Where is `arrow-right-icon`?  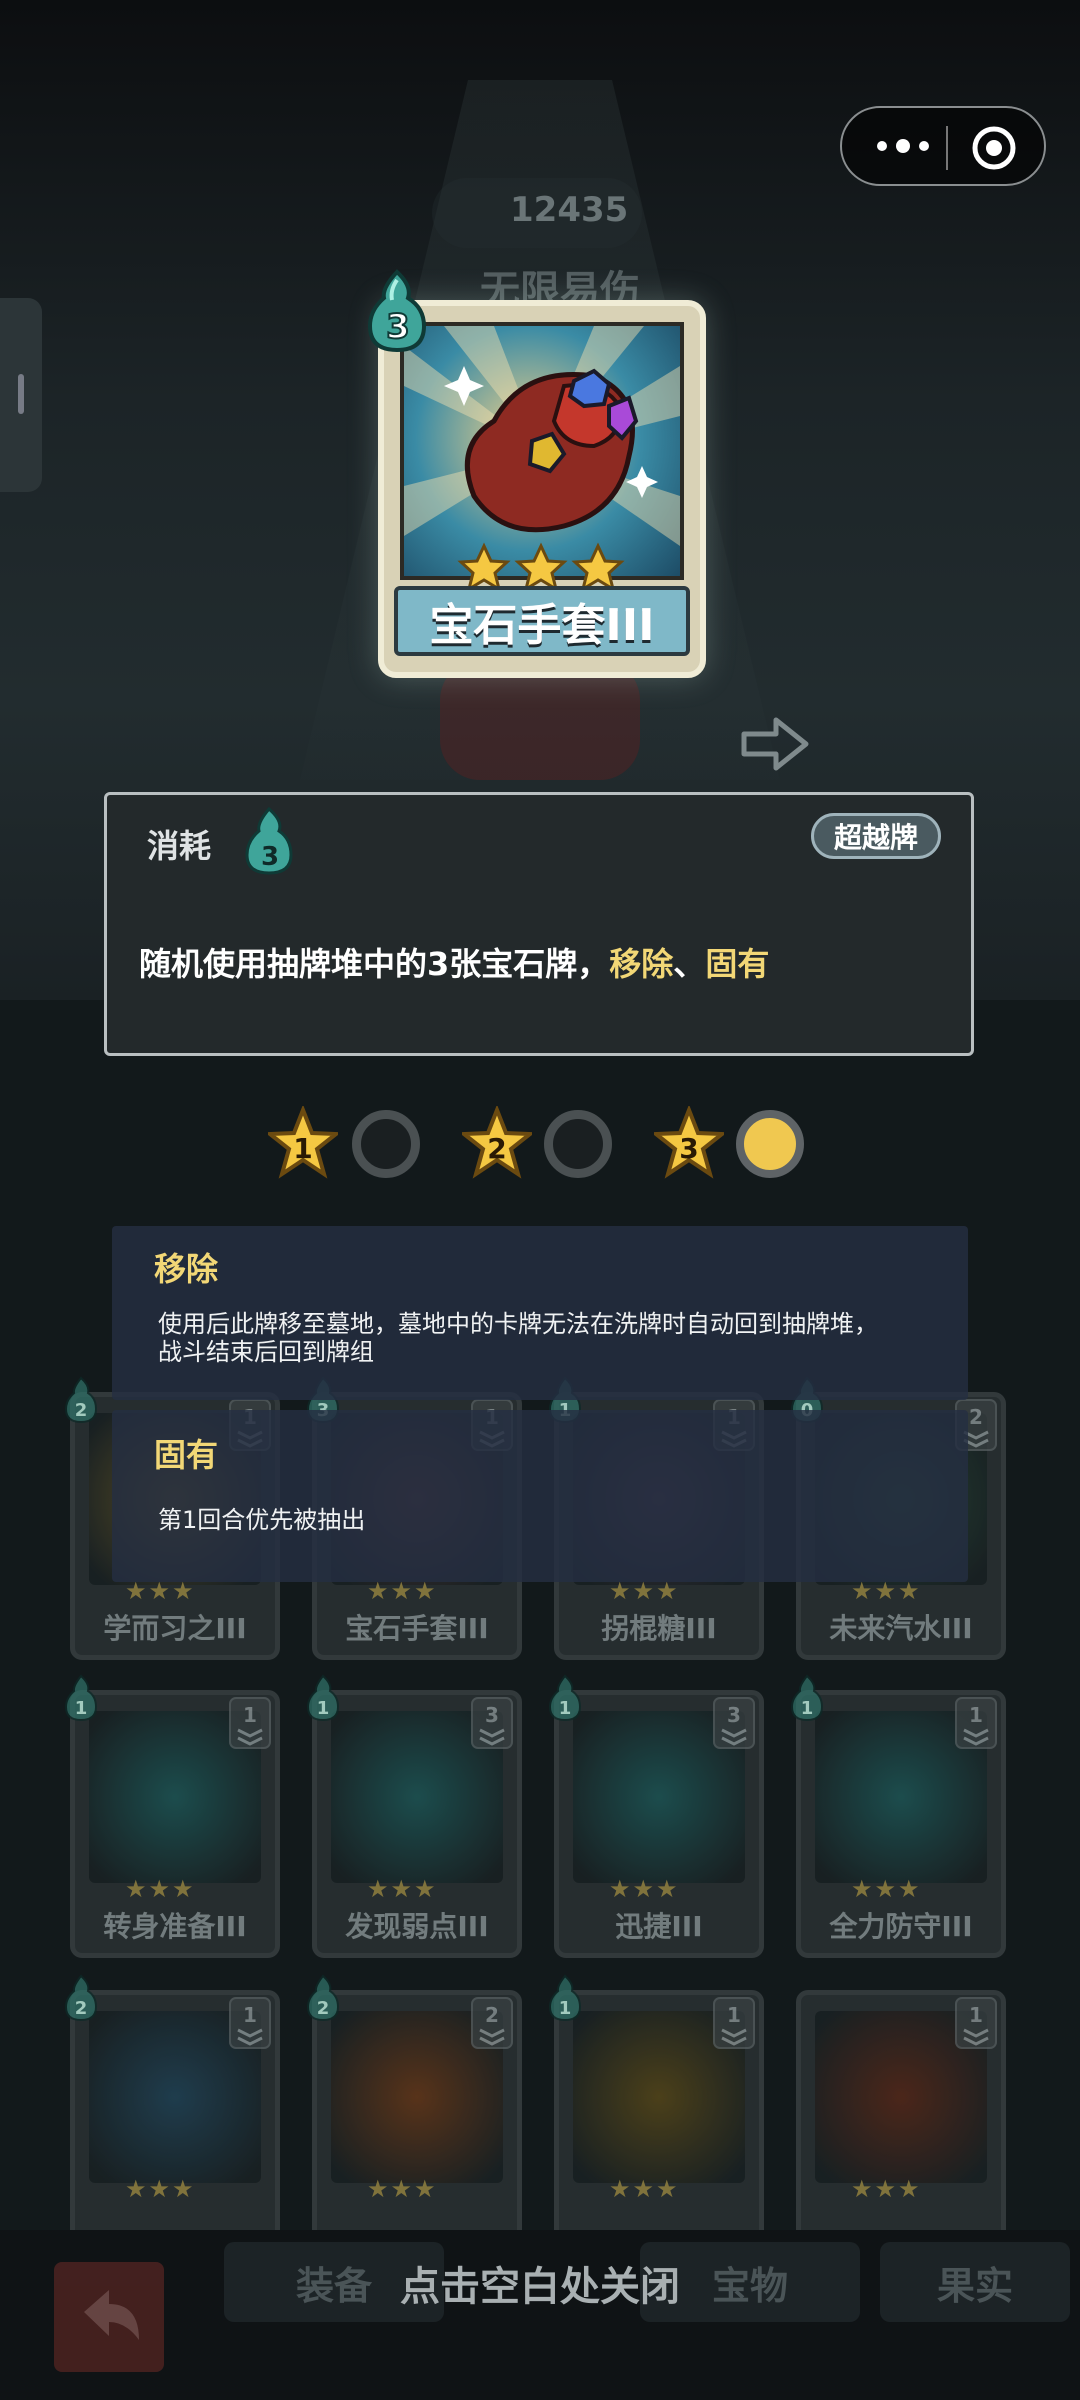
arrow-right-icon is located at coordinates (775, 744).